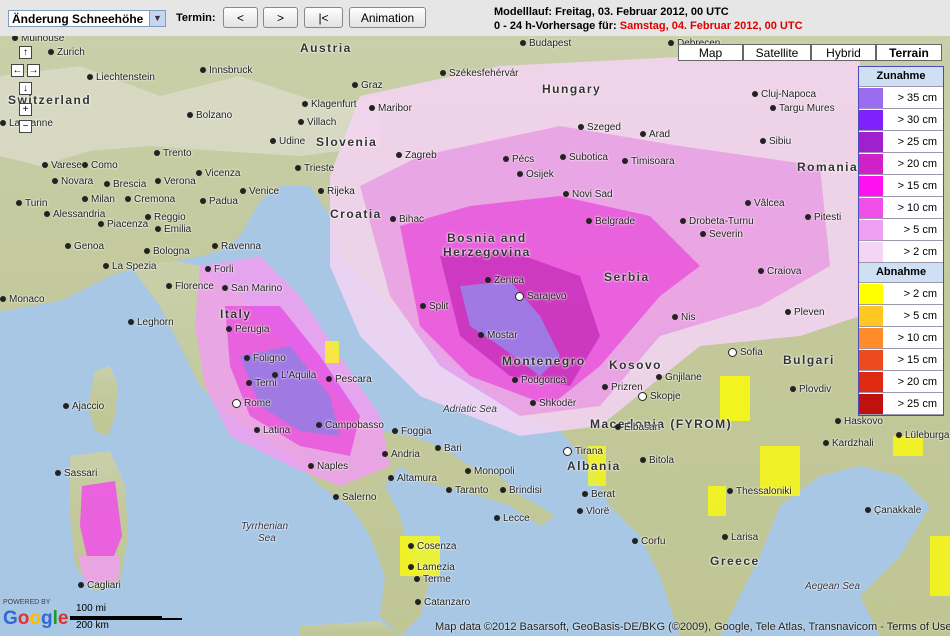  Describe the element at coordinates (721, 234) in the screenshot. I see `city-severin: Severin` at that location.